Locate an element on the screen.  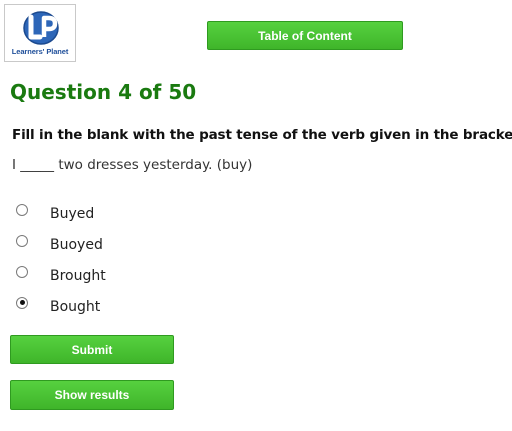
answer-option-buyed: Buyed is located at coordinates (61, 213).